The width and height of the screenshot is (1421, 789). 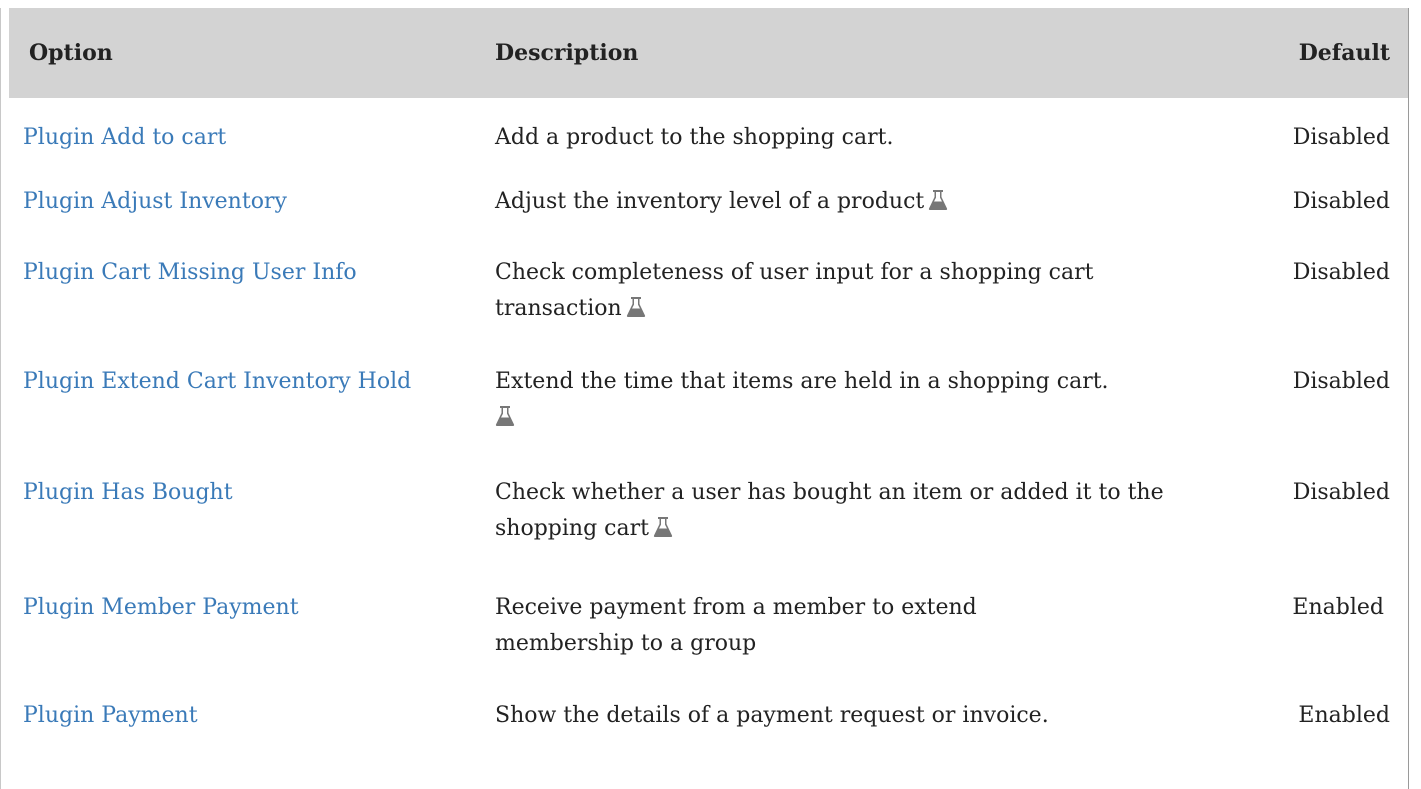 What do you see at coordinates (710, 201) in the screenshot?
I see `description-text: Adjust the inventory level of a product` at bounding box center [710, 201].